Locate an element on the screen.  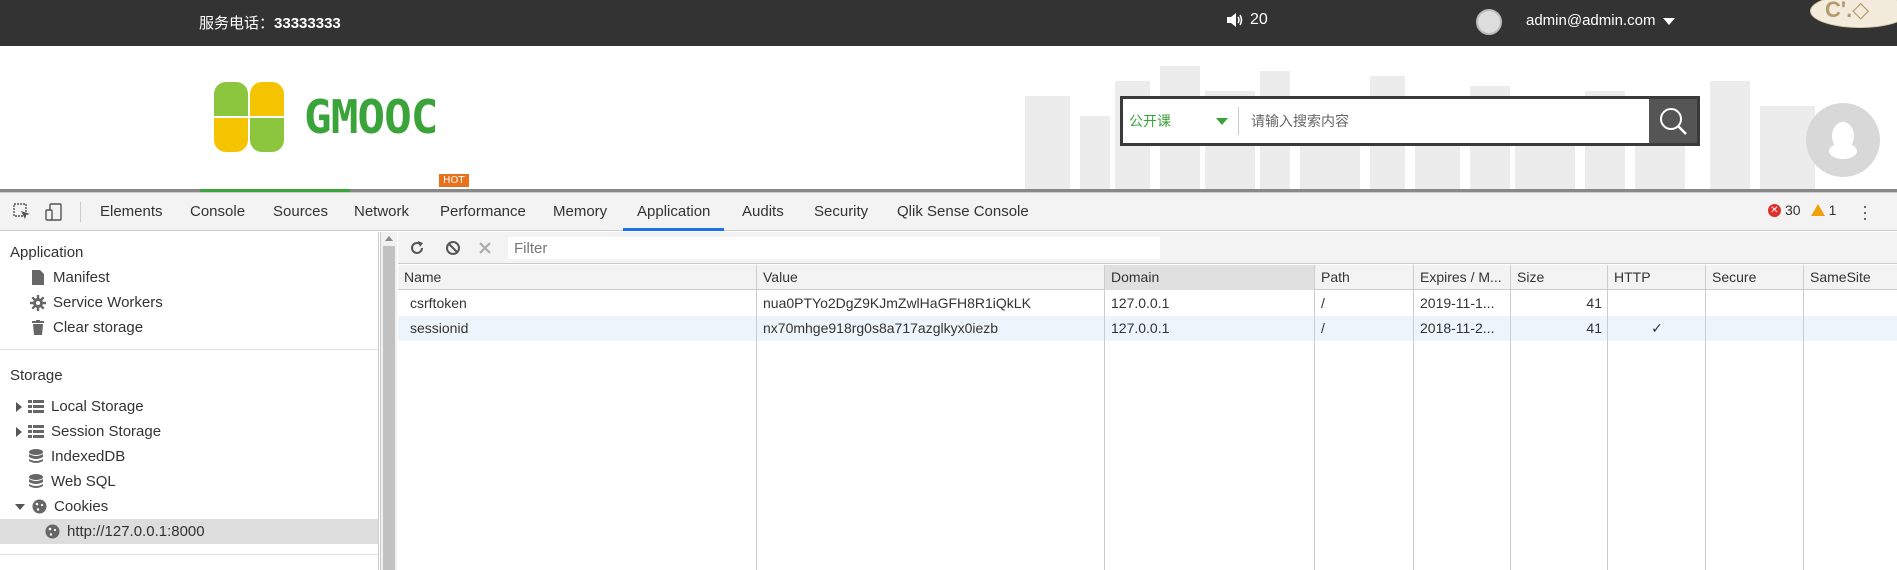
console-status: ✕ 30 1 is located at coordinates (1802, 210).